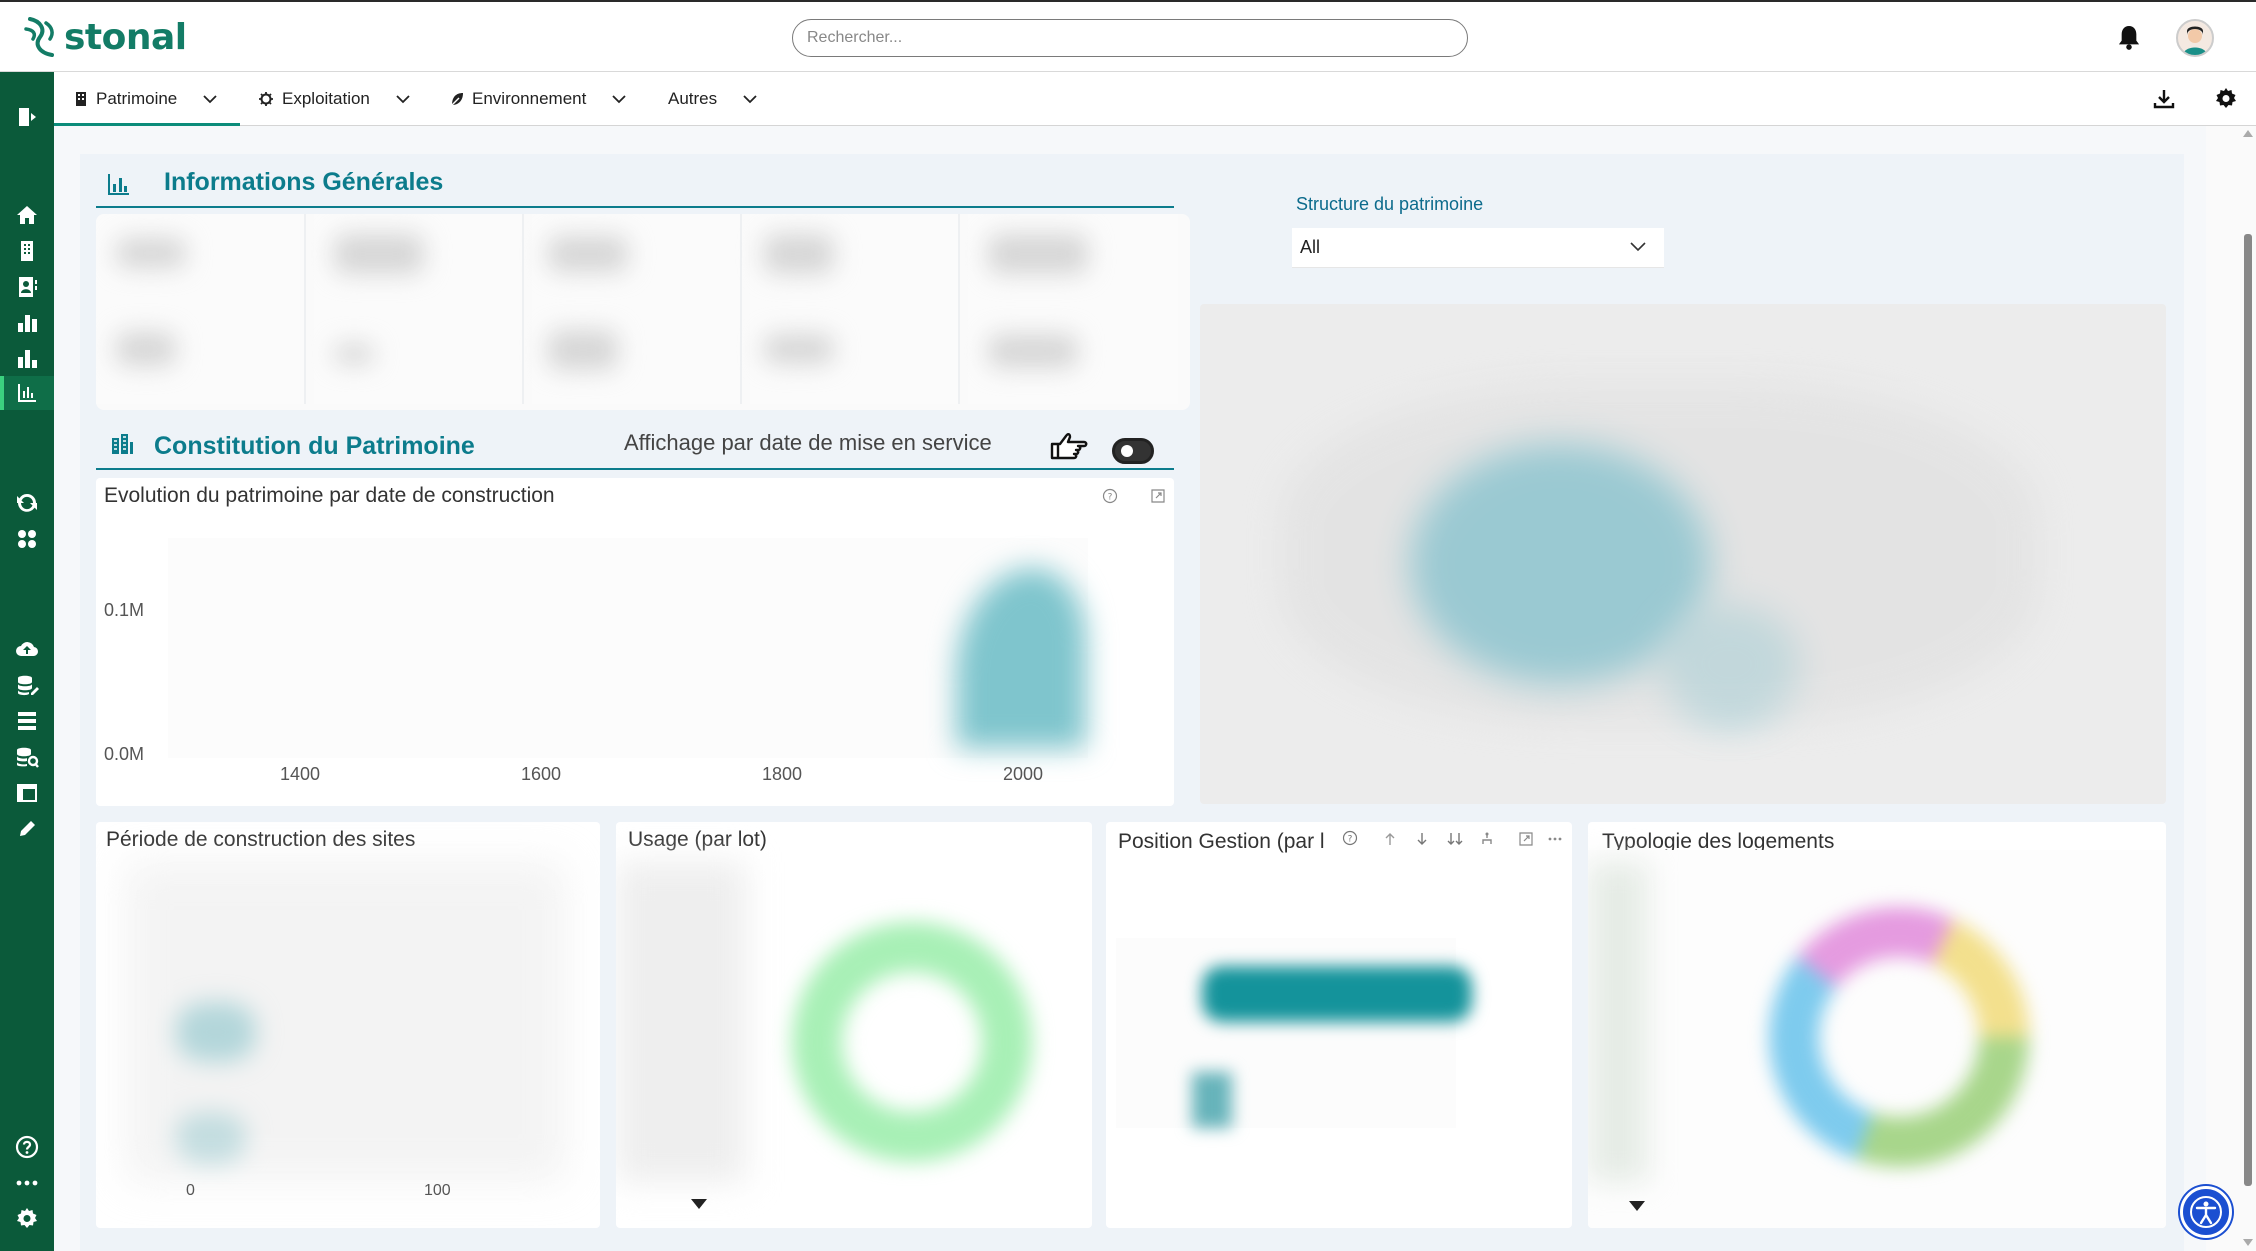 The width and height of the screenshot is (2256, 1251). I want to click on chart-card-position: Position Gestion (par l ?, so click(1339, 1025).